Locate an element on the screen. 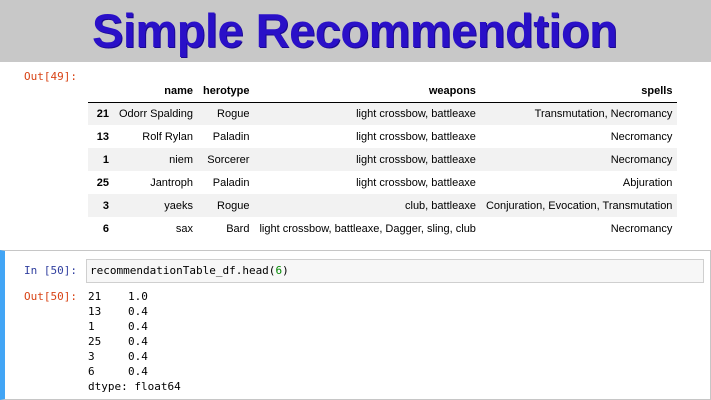  row-index: 13 is located at coordinates (102, 136).